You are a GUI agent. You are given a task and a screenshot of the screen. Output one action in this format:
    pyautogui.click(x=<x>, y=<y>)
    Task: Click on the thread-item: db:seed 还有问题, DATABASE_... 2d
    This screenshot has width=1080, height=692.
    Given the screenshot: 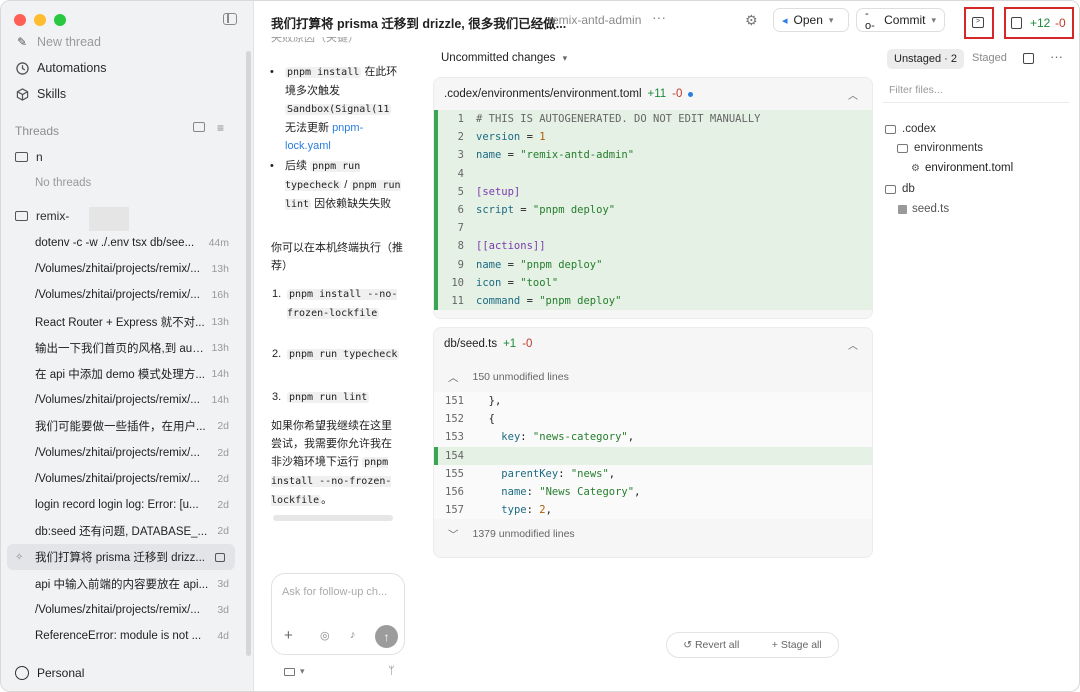 What is the action you would take?
    pyautogui.click(x=121, y=531)
    